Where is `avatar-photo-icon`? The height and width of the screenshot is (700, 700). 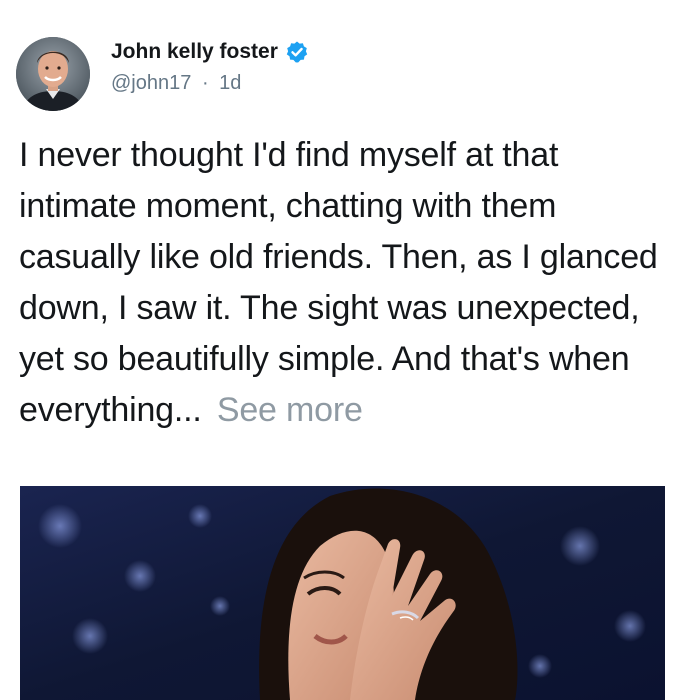 avatar-photo-icon is located at coordinates (53, 74).